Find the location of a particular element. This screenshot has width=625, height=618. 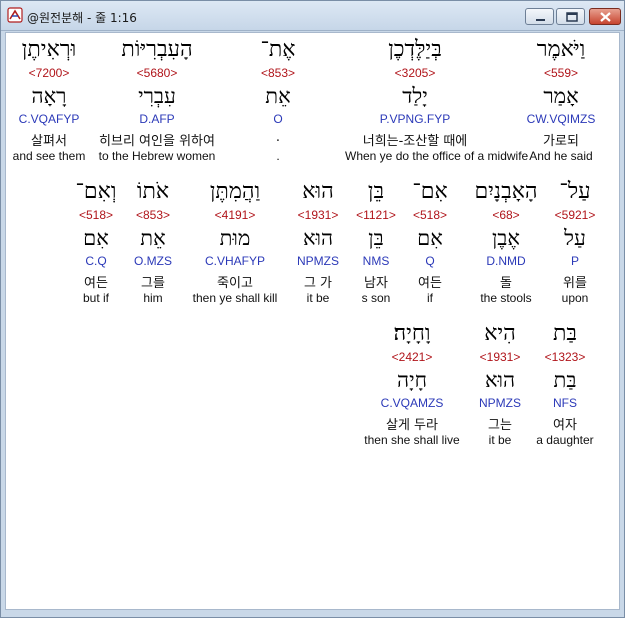

lexical-form: אֵת is located at coordinates (278, 96).